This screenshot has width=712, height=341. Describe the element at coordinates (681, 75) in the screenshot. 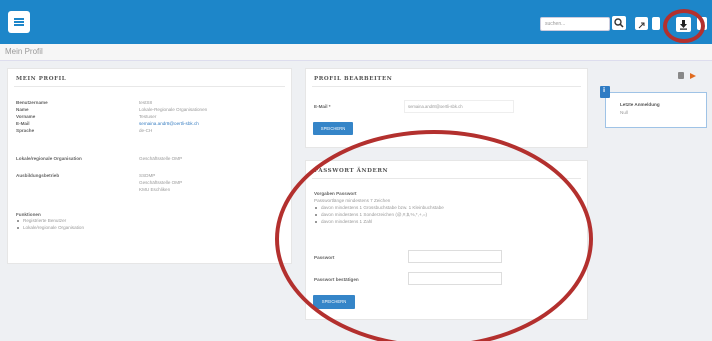

I see `lock-icon` at that location.